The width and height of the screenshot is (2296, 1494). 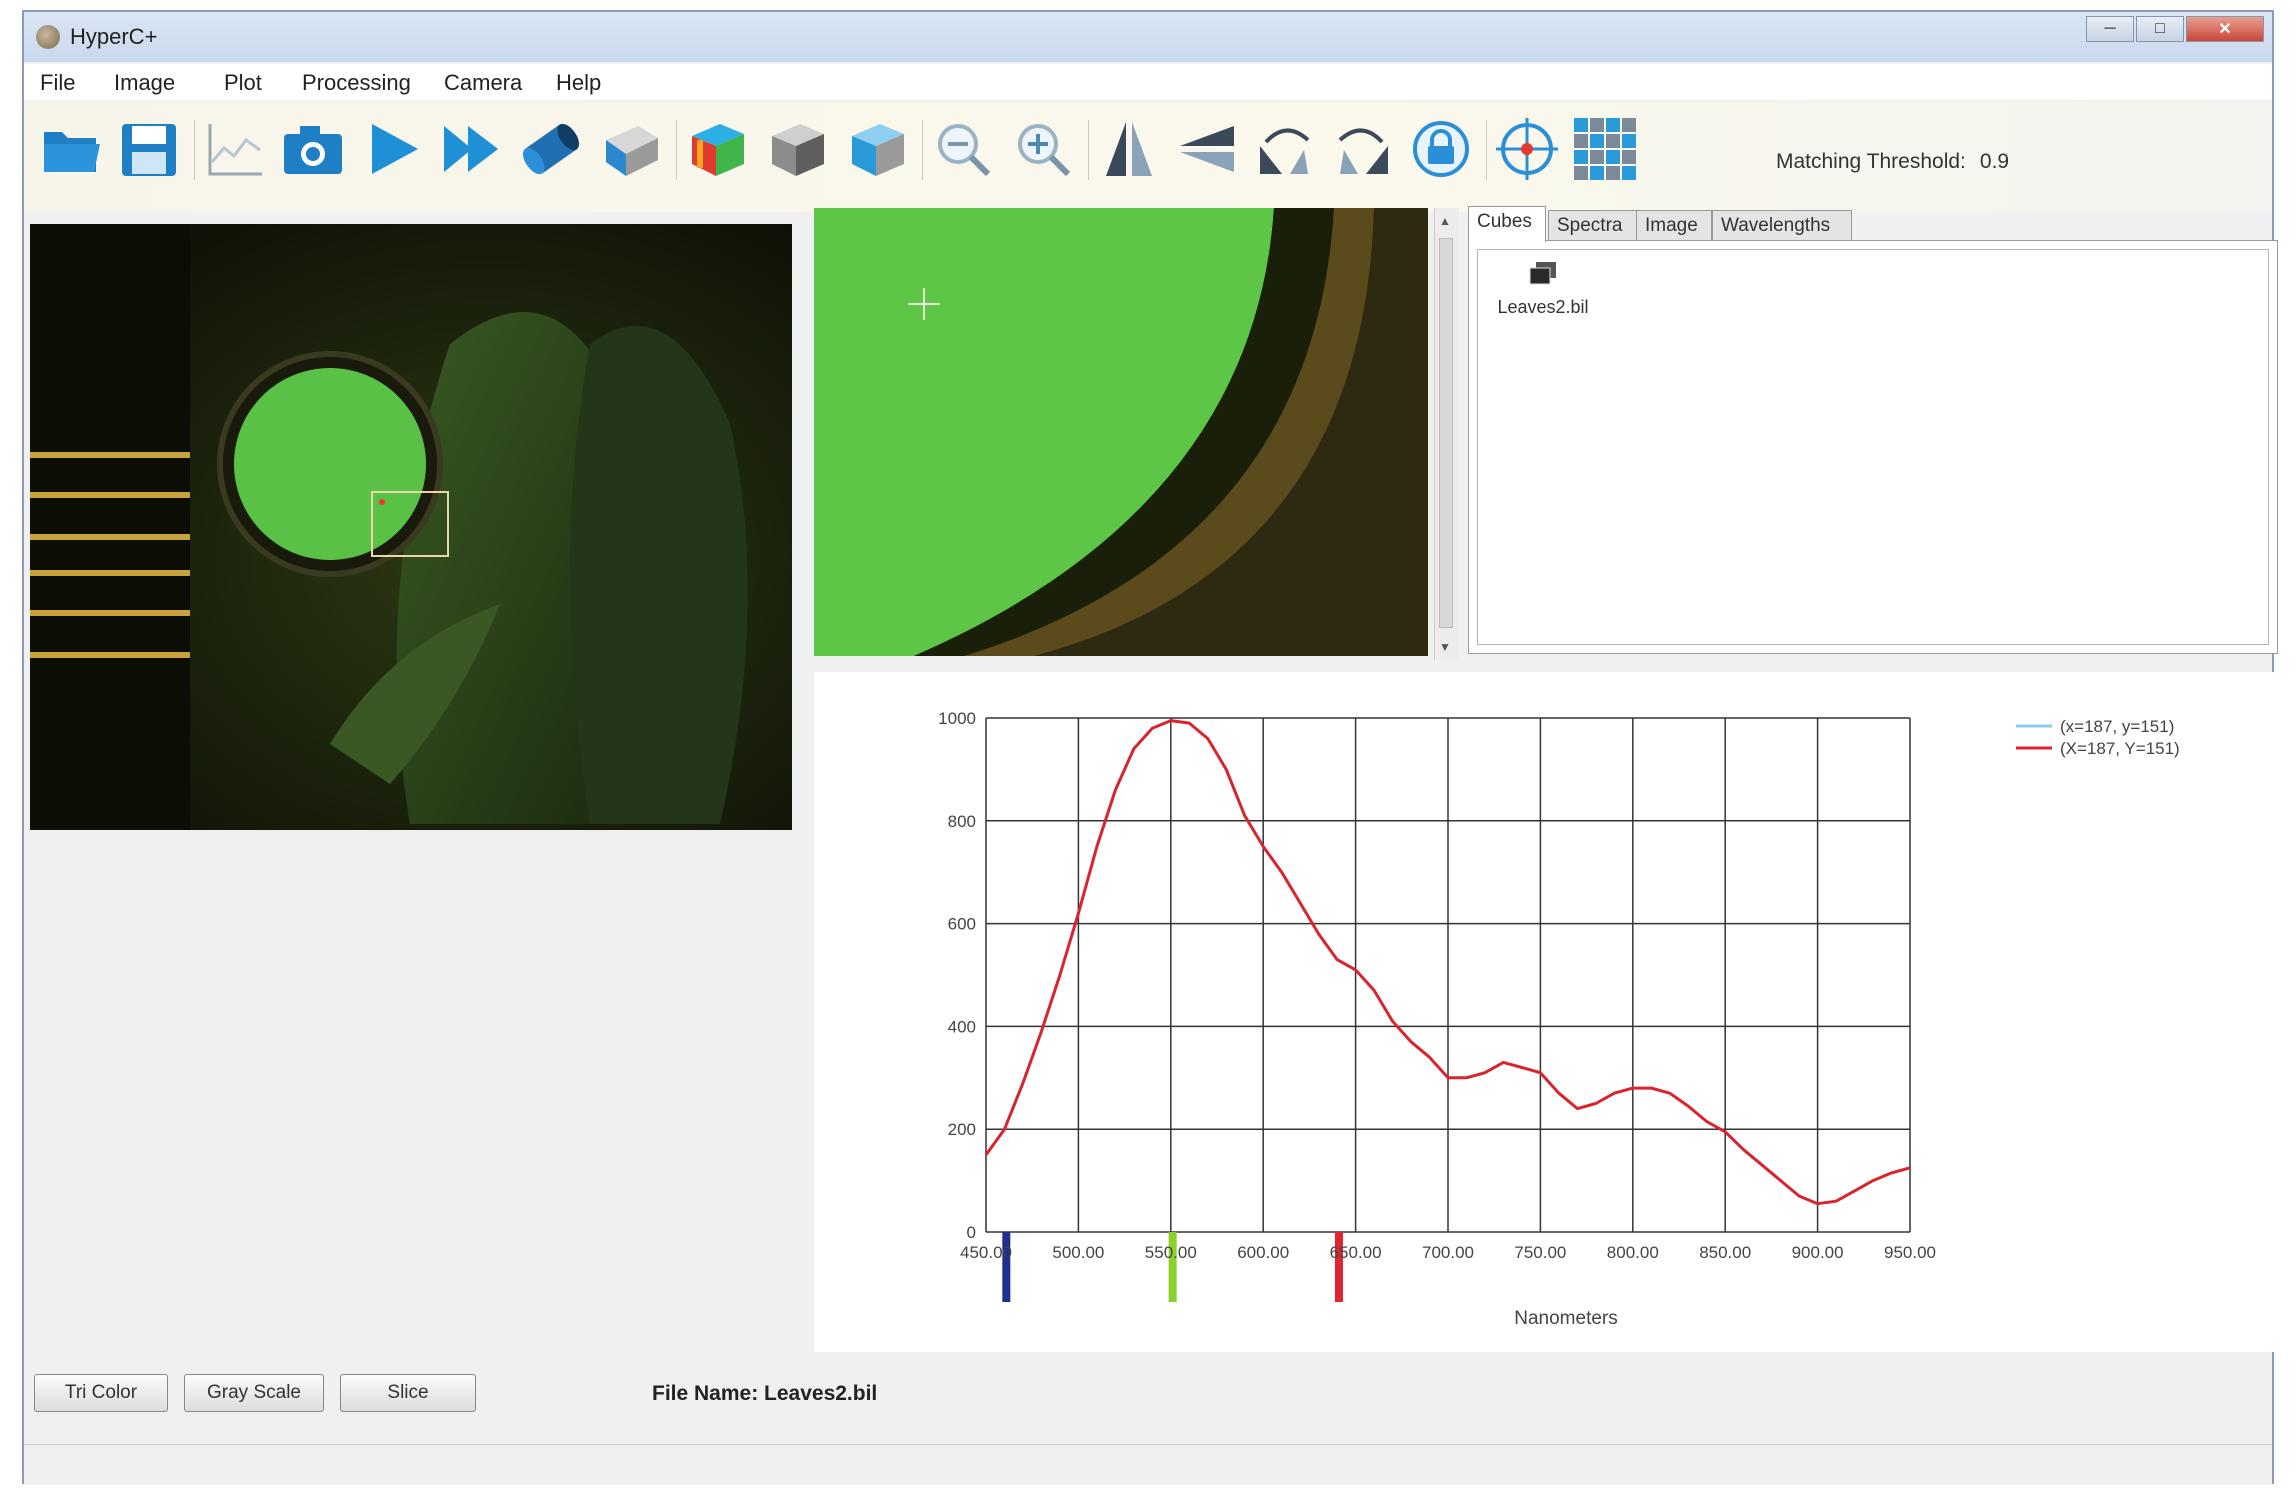 What do you see at coordinates (1633, 1252) in the screenshot?
I see `x-tick-label: 800.00` at bounding box center [1633, 1252].